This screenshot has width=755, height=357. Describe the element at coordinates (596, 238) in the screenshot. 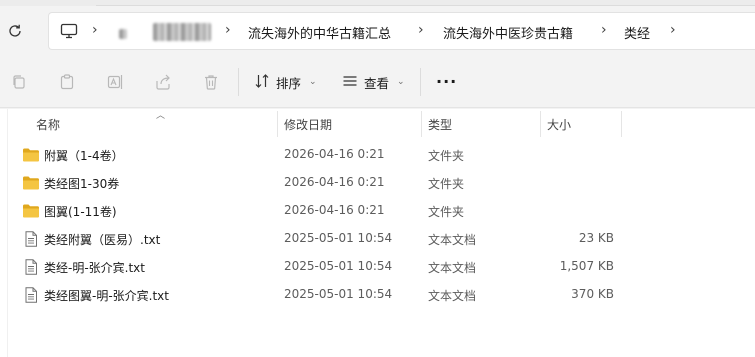

I see `file-size: 23 KB` at that location.